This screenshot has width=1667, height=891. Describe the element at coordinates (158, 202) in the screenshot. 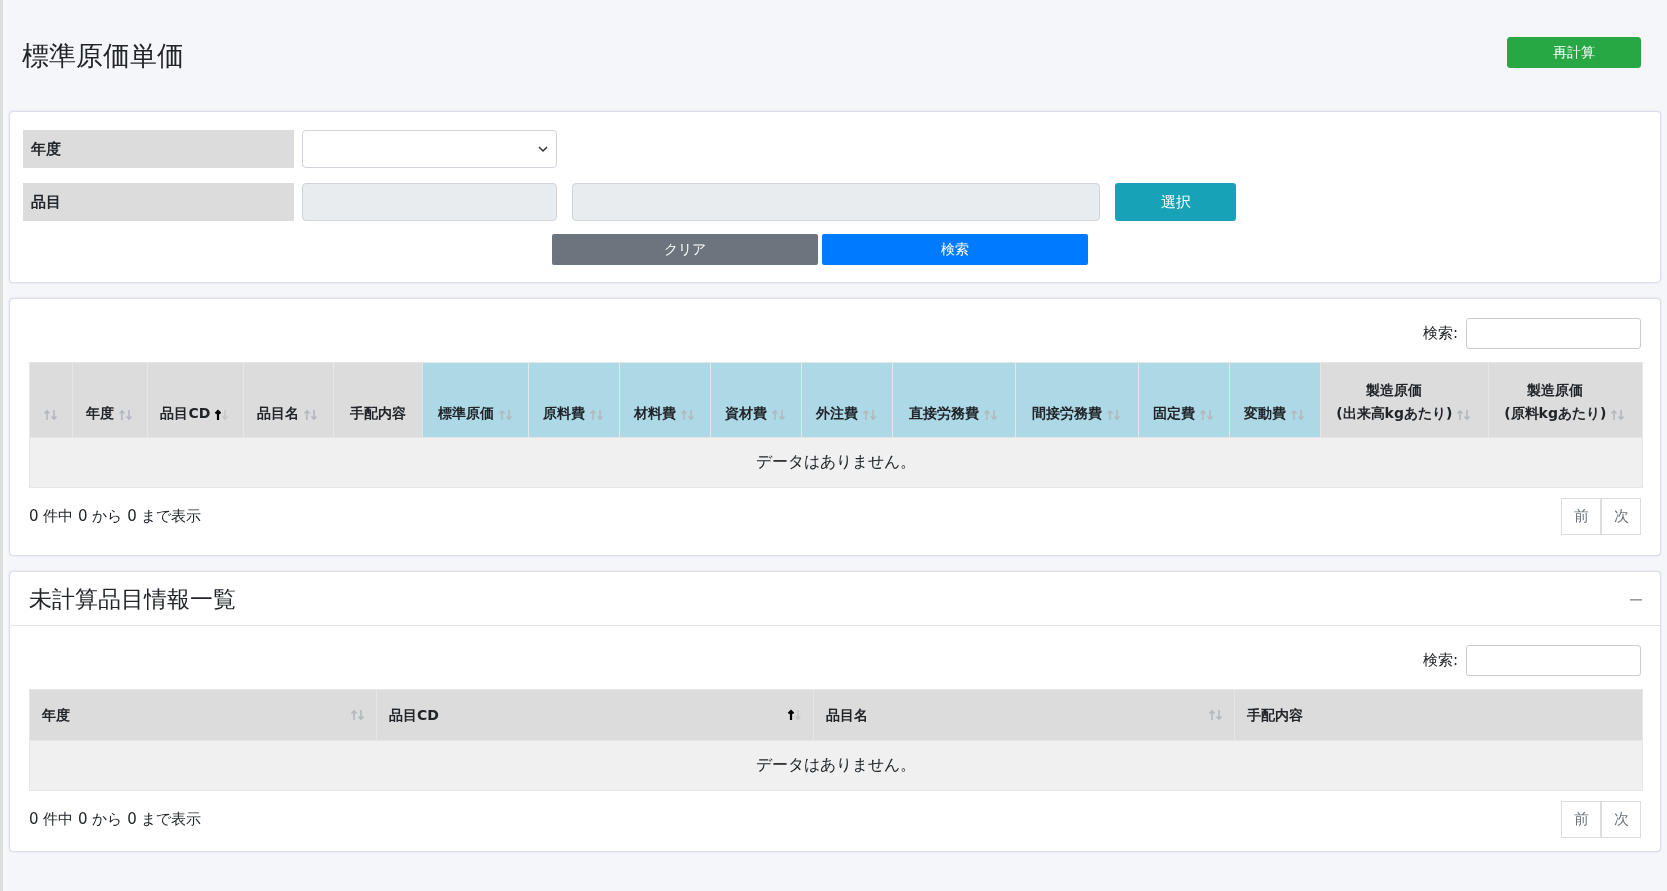

I see `field-label: 品目` at that location.